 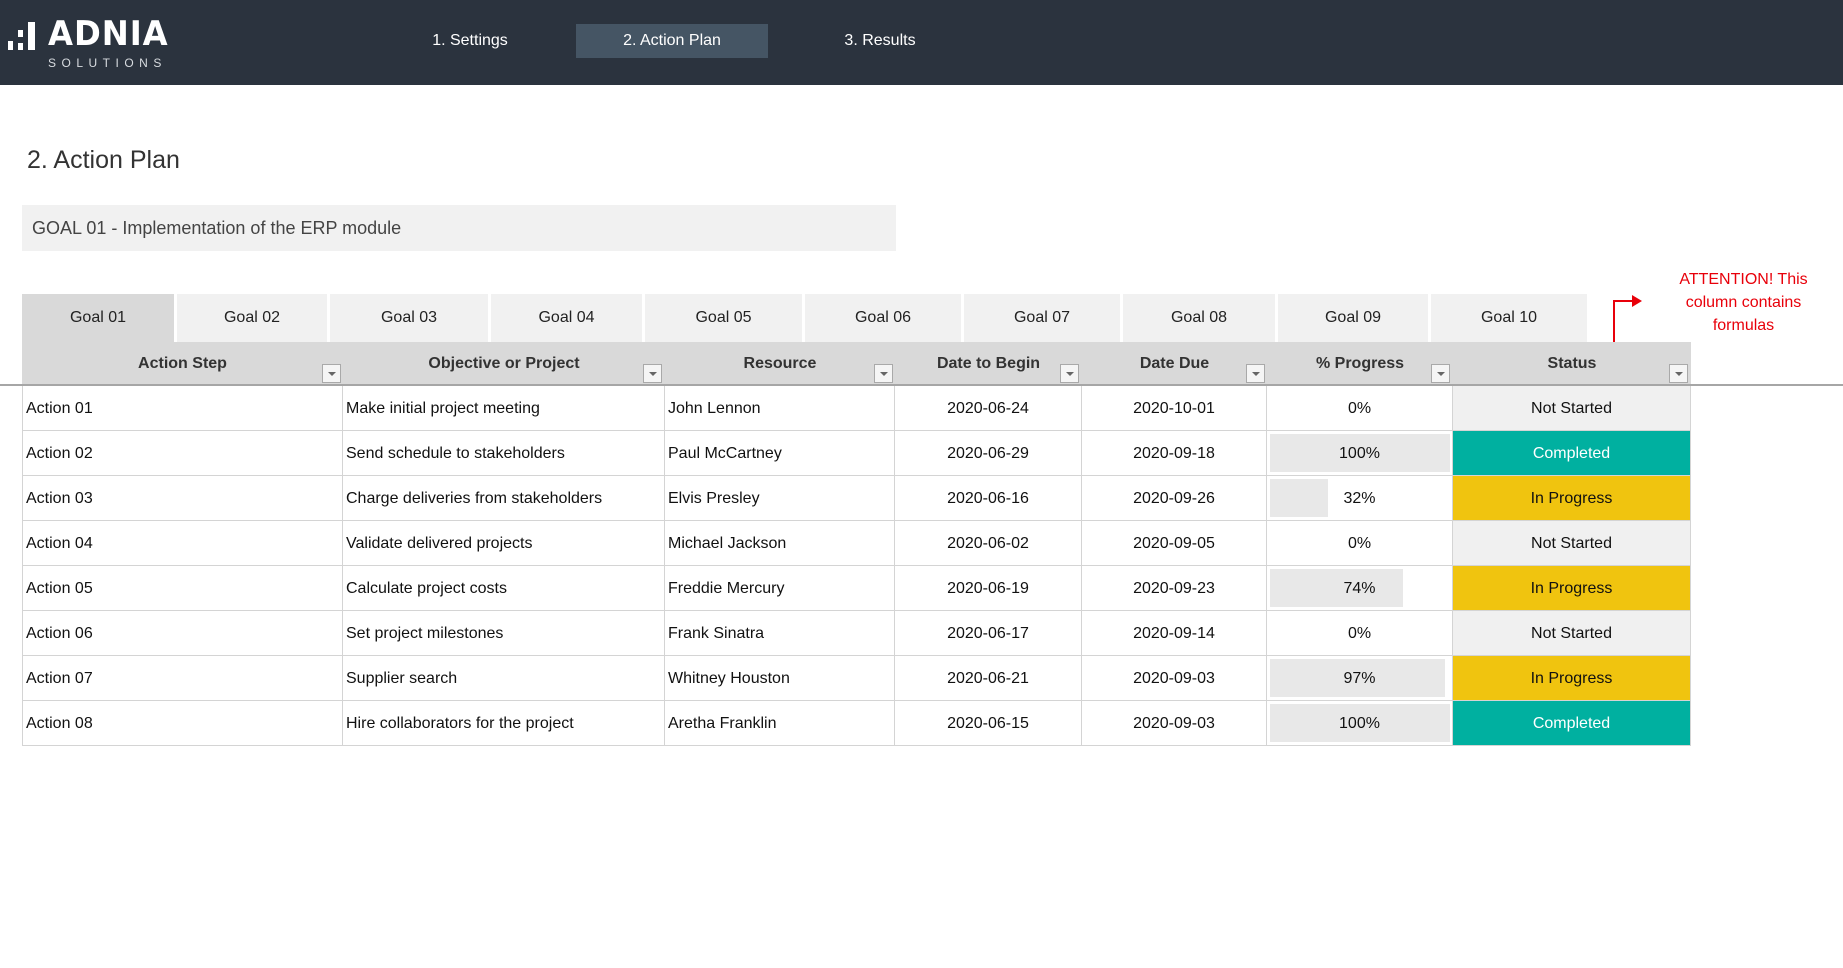 I want to click on cell-action-step: Action 08, so click(x=182, y=723).